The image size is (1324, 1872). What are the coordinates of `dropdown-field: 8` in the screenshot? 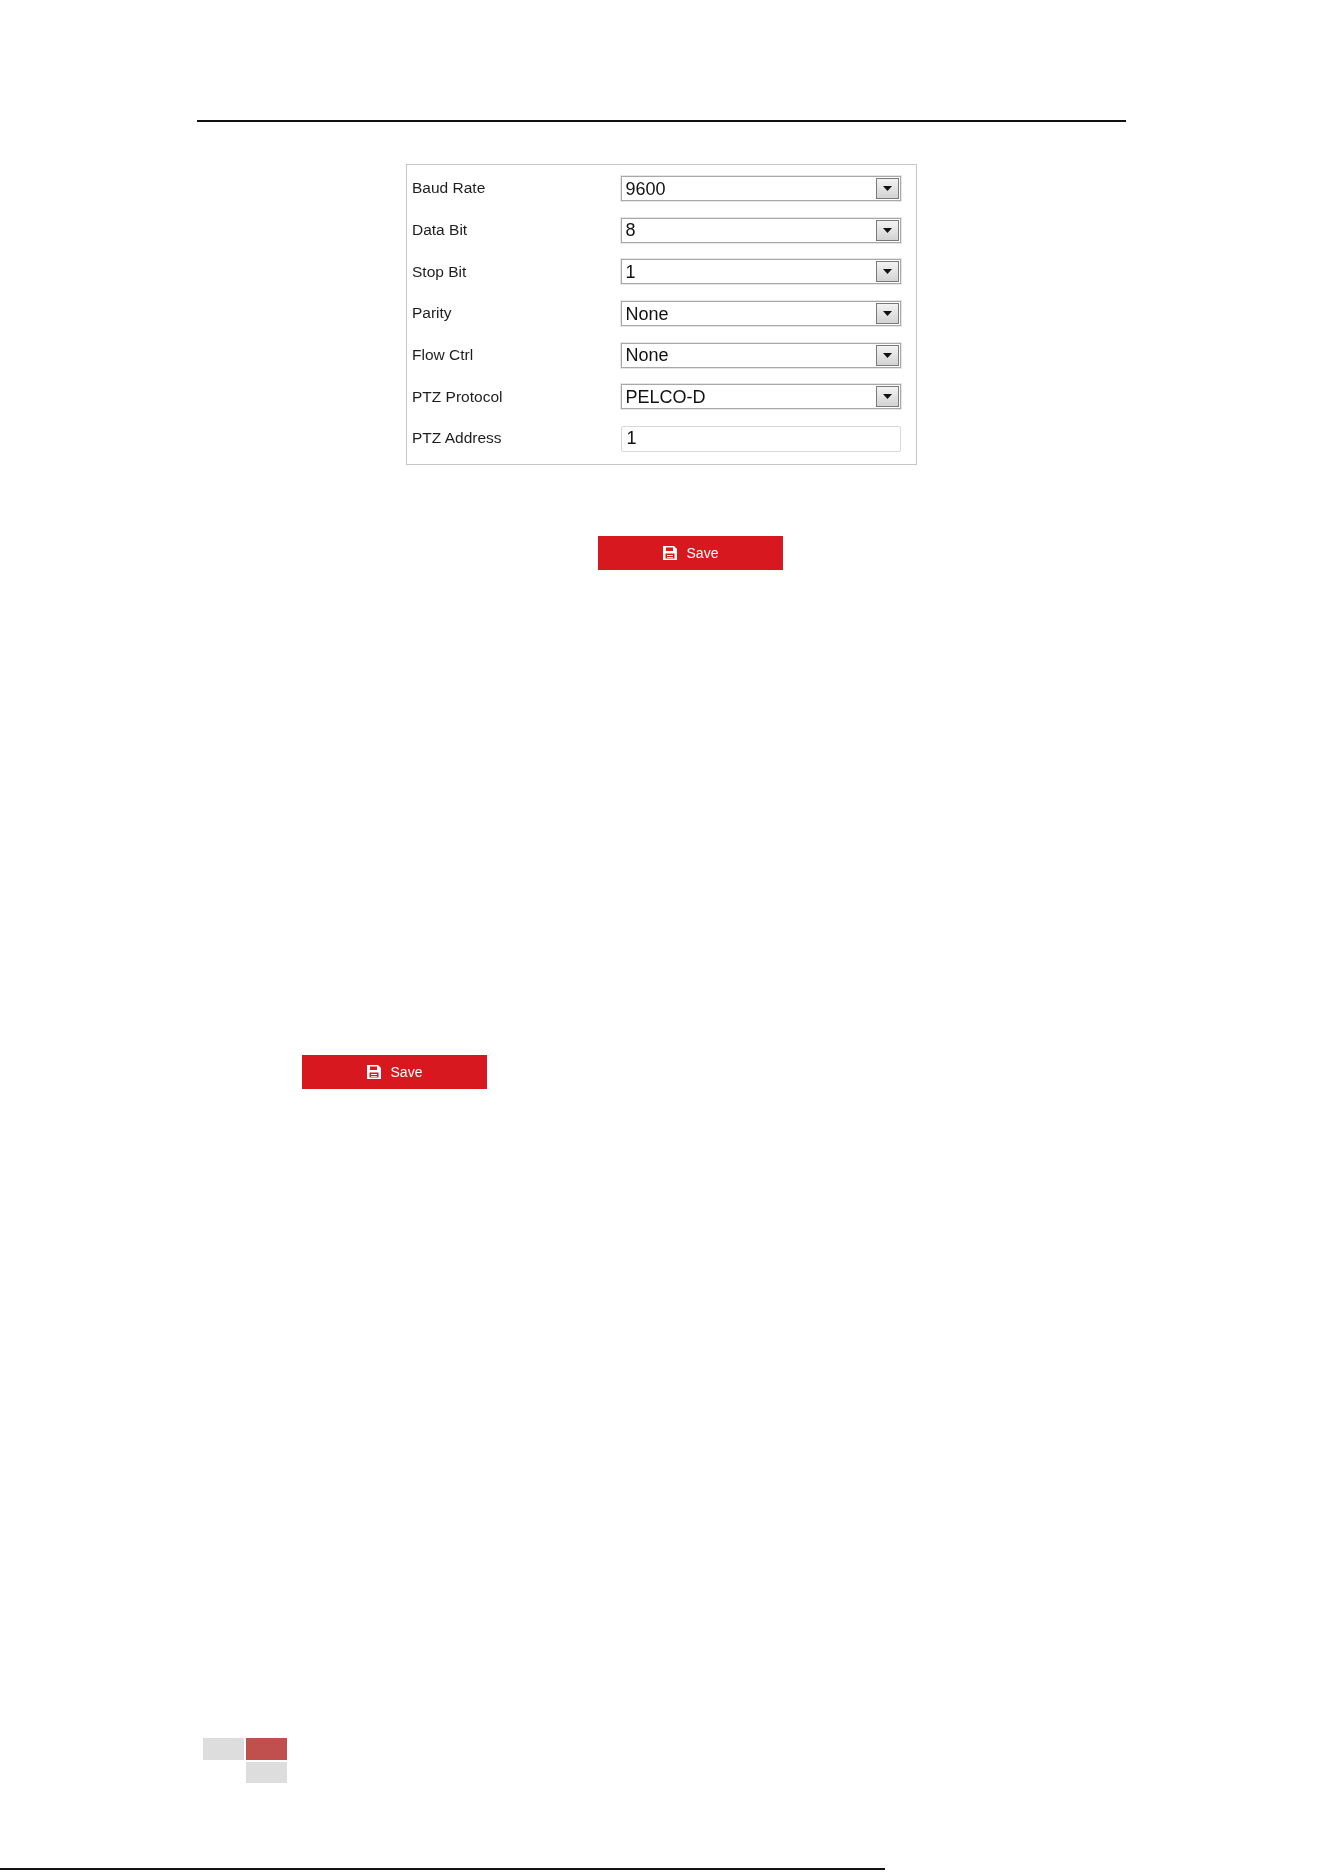 It's located at (760, 230).